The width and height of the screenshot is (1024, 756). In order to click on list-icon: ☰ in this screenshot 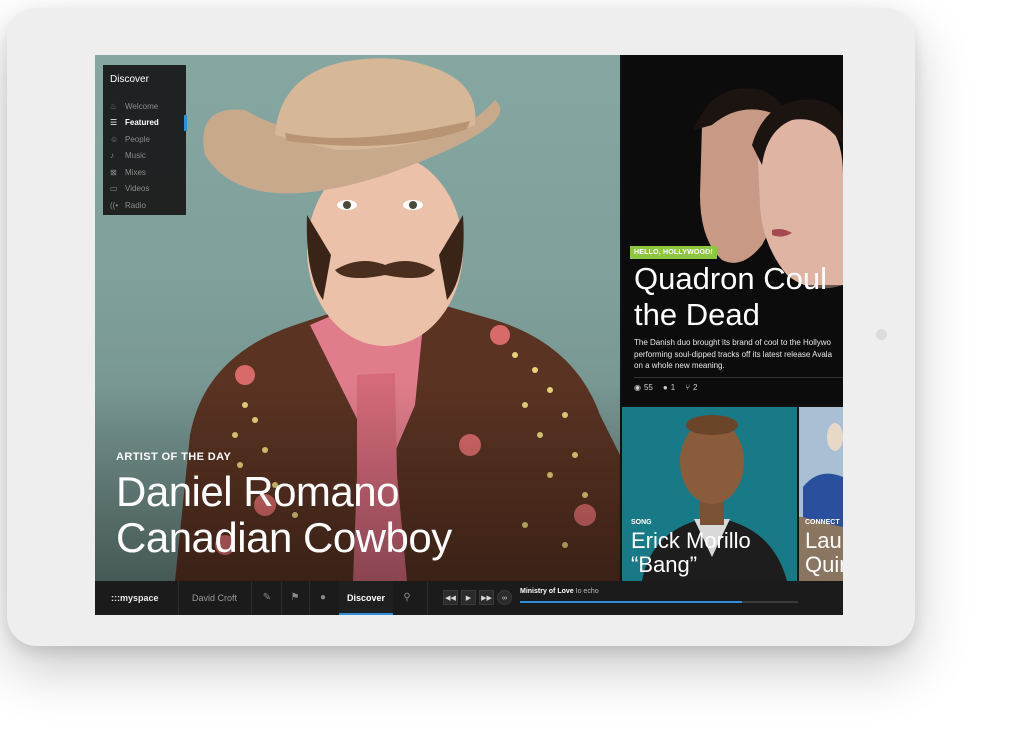, I will do `click(114, 123)`.